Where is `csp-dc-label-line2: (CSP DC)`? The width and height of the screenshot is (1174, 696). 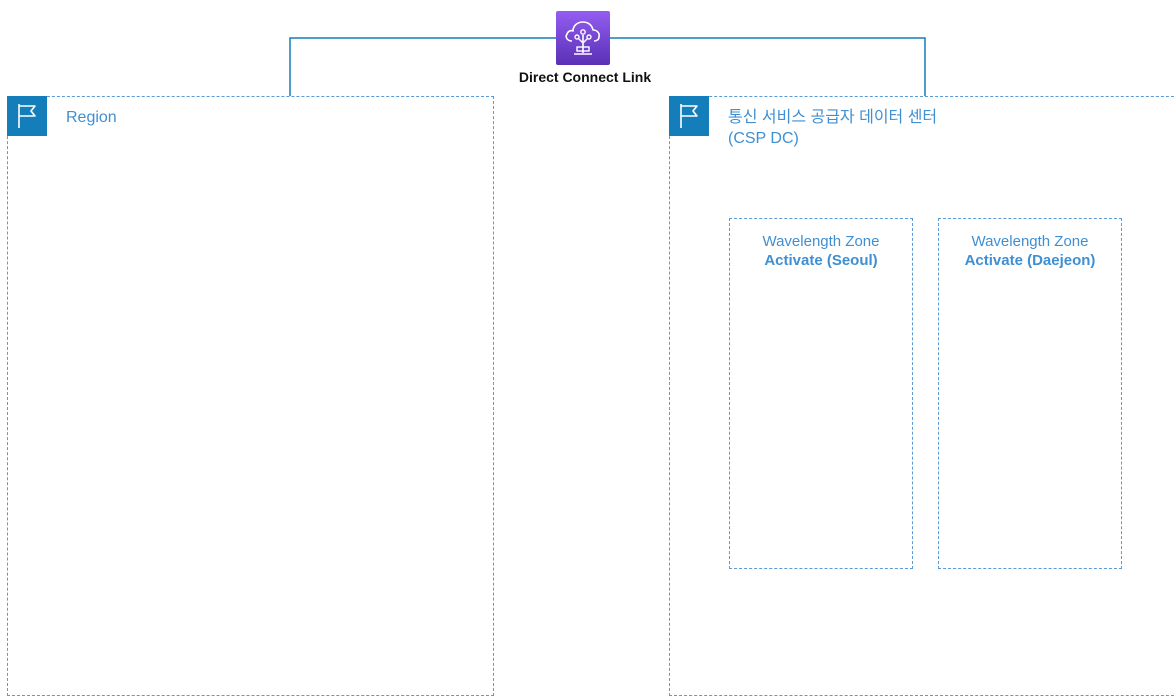 csp-dc-label-line2: (CSP DC) is located at coordinates (763, 138).